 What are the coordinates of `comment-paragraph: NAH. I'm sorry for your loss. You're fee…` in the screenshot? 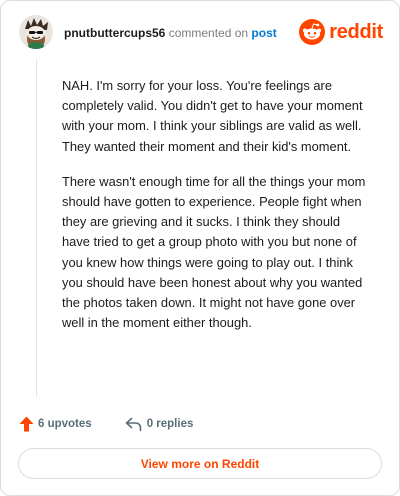 It's located at (212, 116).